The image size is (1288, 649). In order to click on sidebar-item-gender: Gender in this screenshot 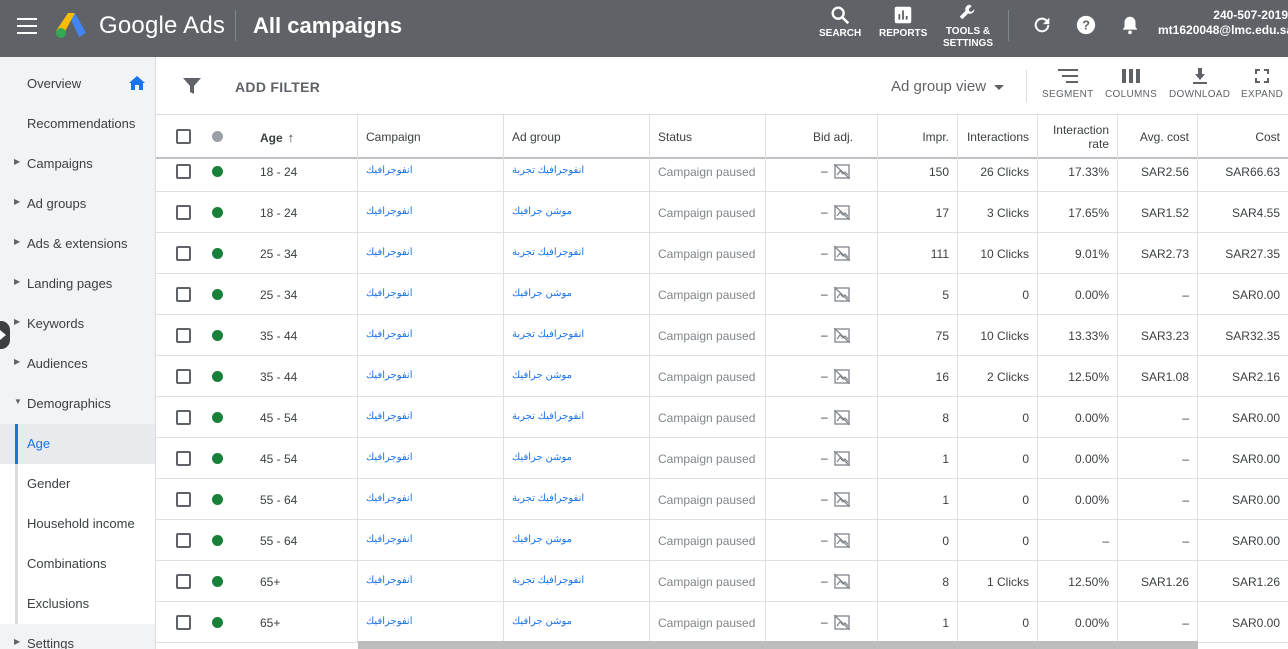, I will do `click(77, 484)`.